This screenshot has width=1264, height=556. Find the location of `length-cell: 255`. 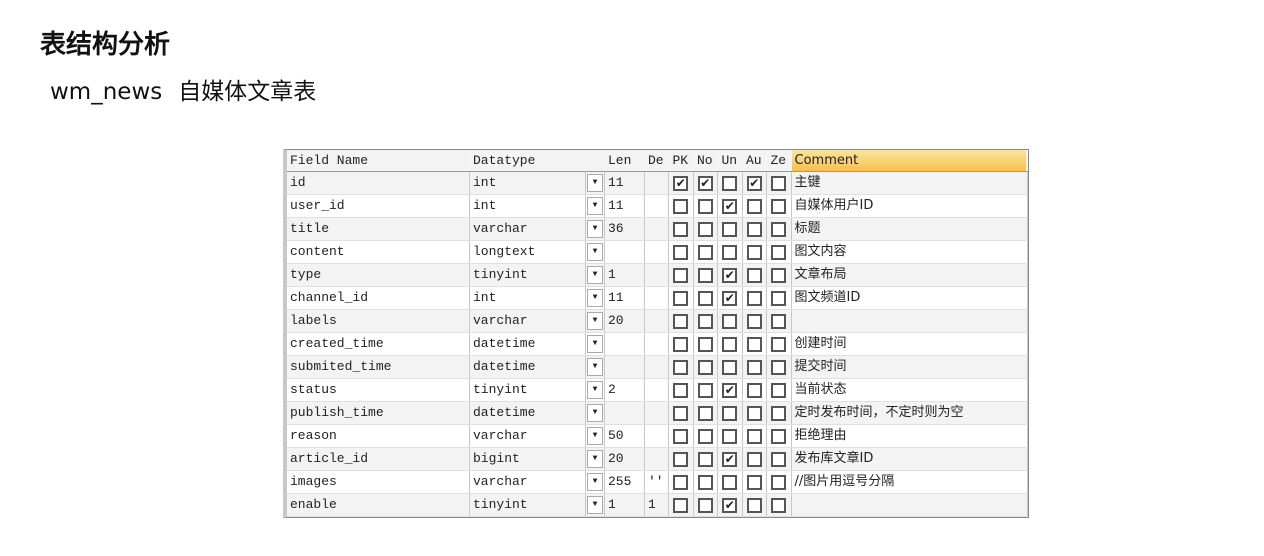

length-cell: 255 is located at coordinates (625, 482).